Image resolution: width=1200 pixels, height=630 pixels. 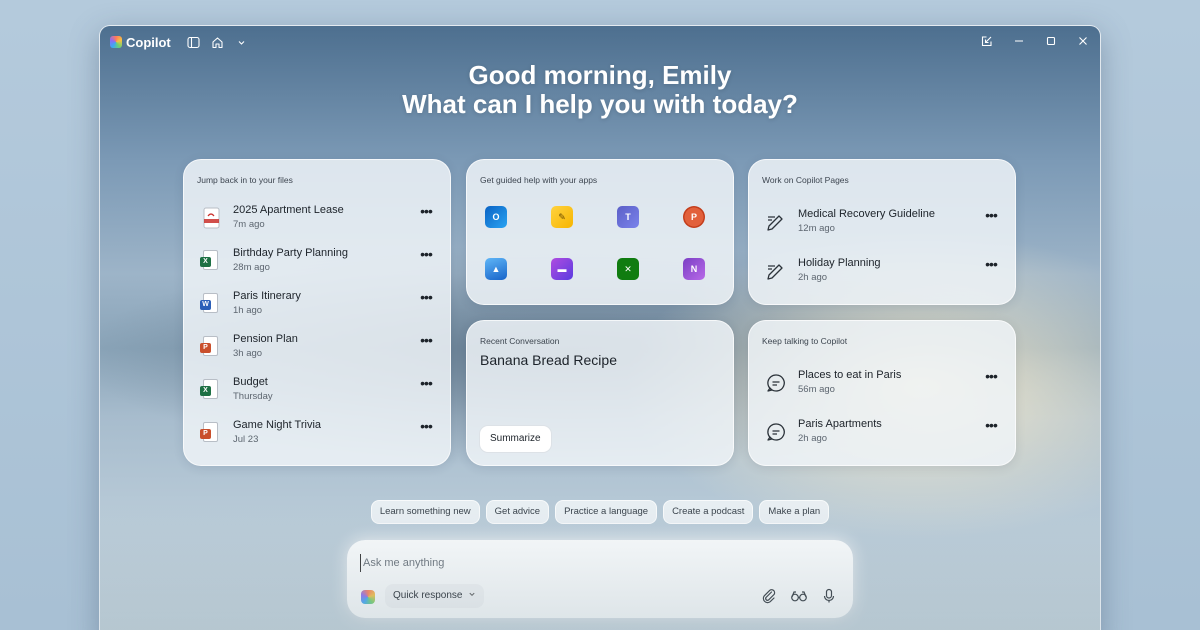 I want to click on file-row: X Birthday Party Planning 28m ago •••, so click(x=317, y=262).